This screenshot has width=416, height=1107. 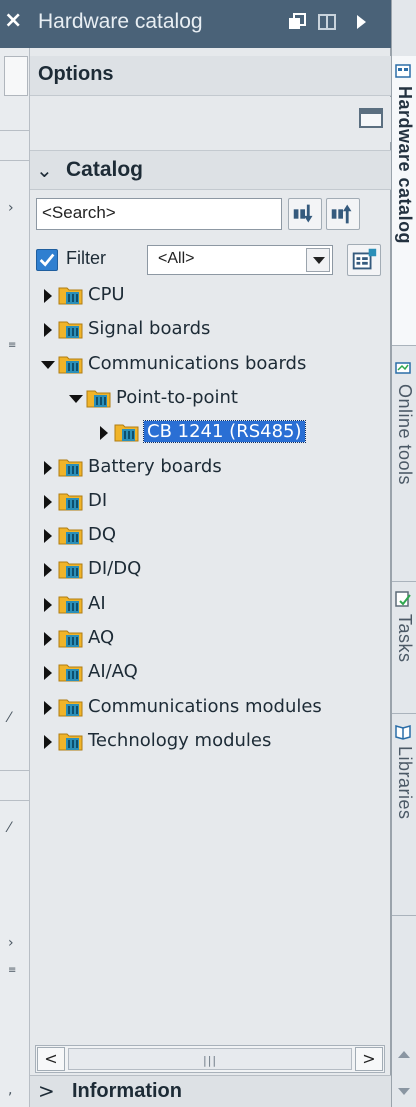 What do you see at coordinates (210, 170) in the screenshot?
I see `catalog-section-header: ⌄ Catalog` at bounding box center [210, 170].